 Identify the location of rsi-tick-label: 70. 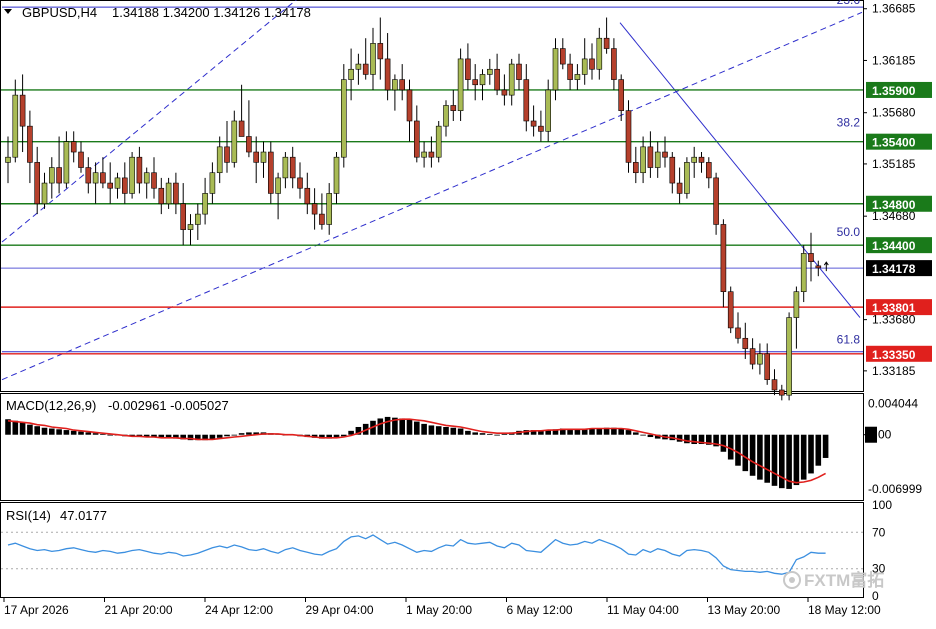
(879, 532).